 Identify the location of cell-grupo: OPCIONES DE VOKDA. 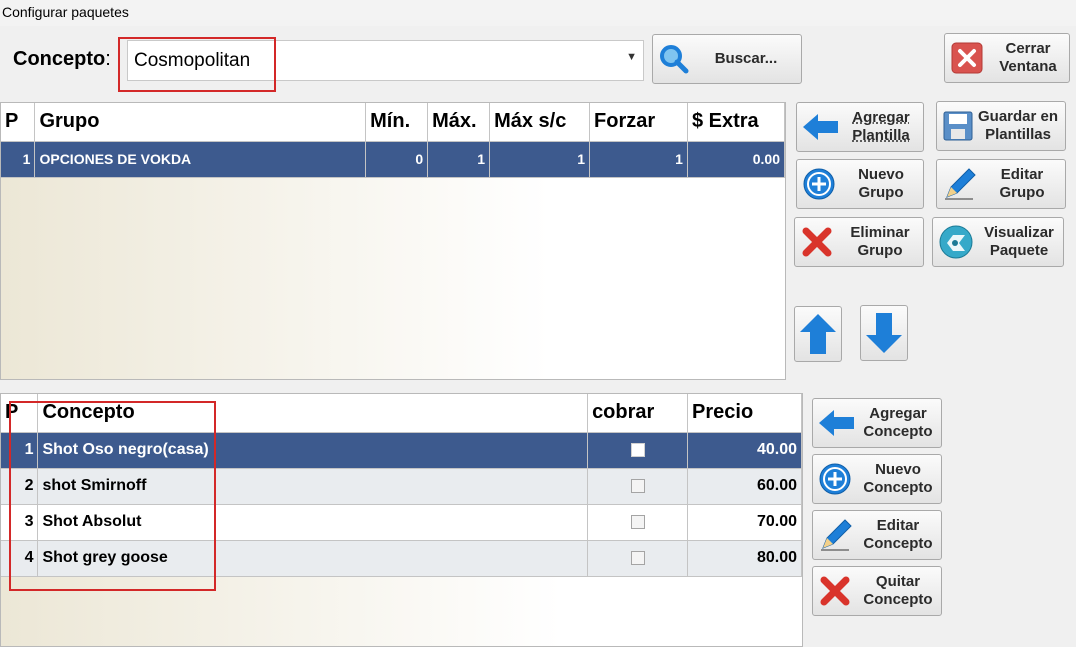
(200, 159).